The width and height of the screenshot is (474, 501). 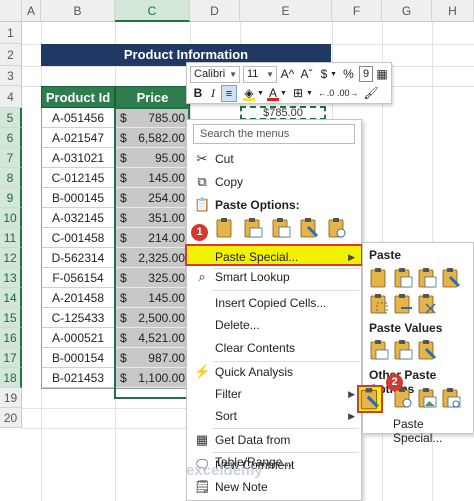 I want to click on column-header-b: B, so click(x=78, y=11).